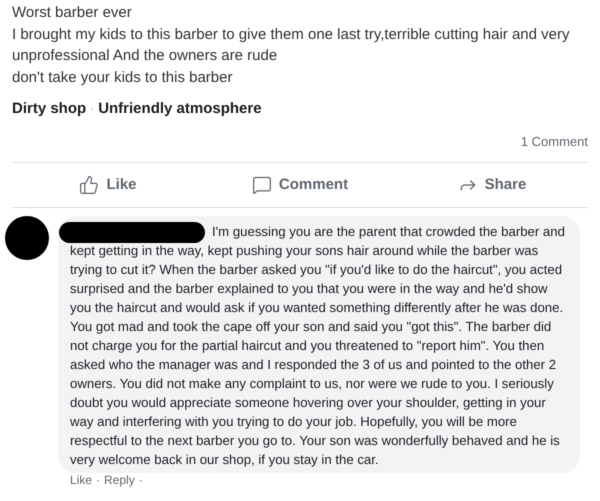  I want to click on review-text: don't take your kids to this barber, so click(123, 78).